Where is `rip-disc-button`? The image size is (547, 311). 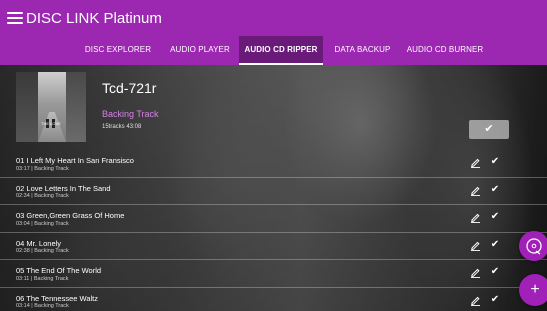 rip-disc-button is located at coordinates (533, 246).